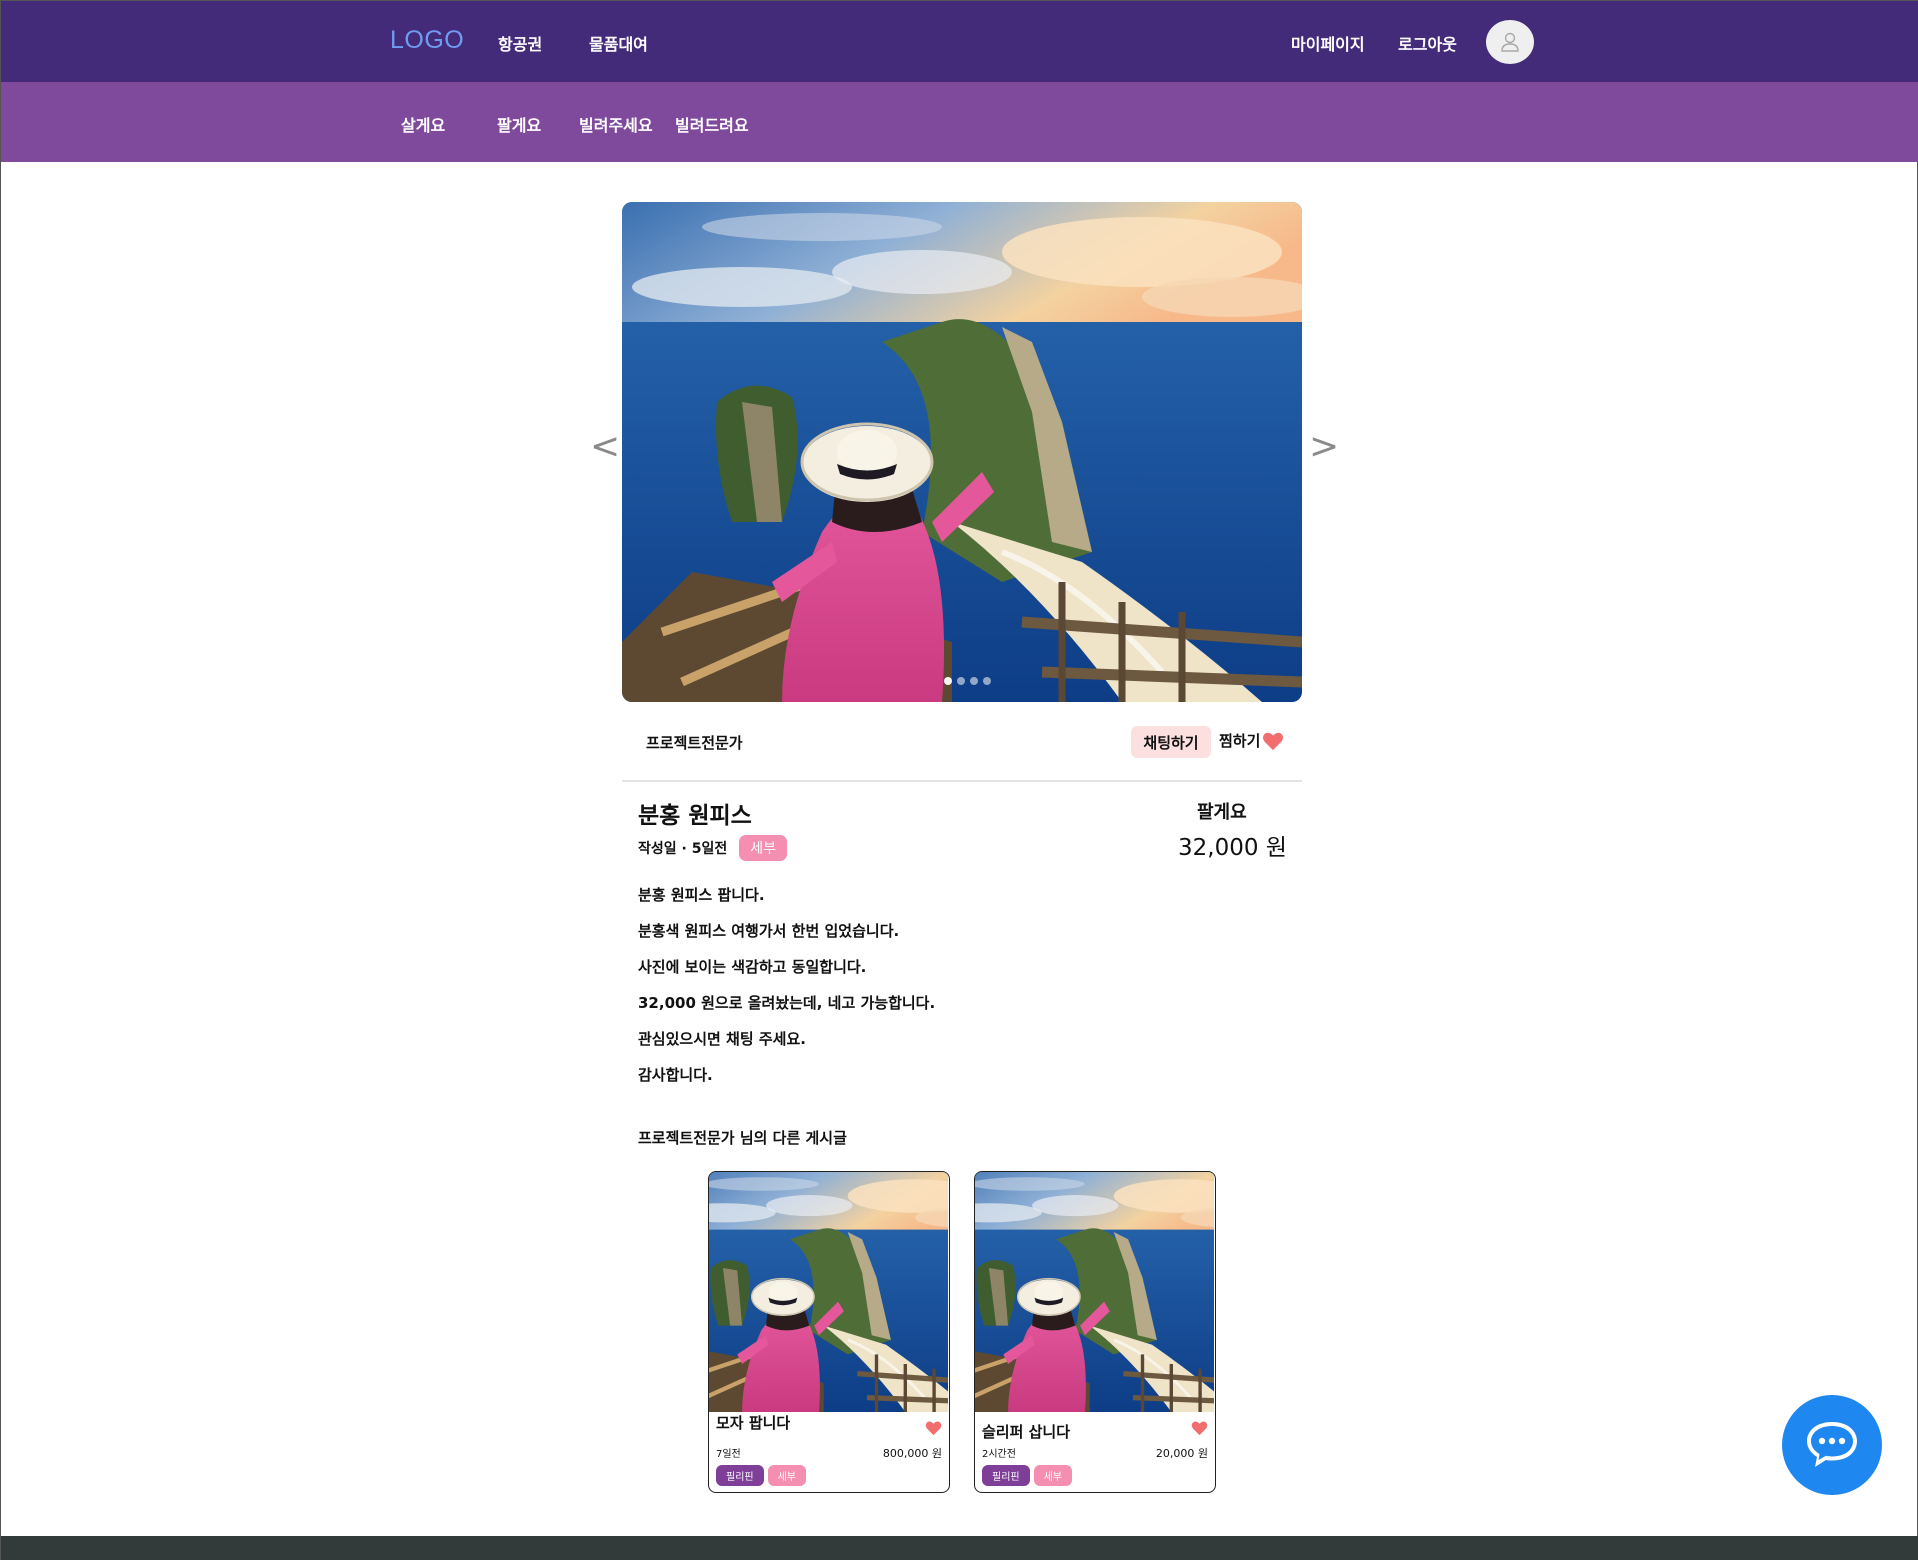 The image size is (1918, 1560). Describe the element at coordinates (695, 816) in the screenshot. I see `post-title: 분홍 원피스` at that location.